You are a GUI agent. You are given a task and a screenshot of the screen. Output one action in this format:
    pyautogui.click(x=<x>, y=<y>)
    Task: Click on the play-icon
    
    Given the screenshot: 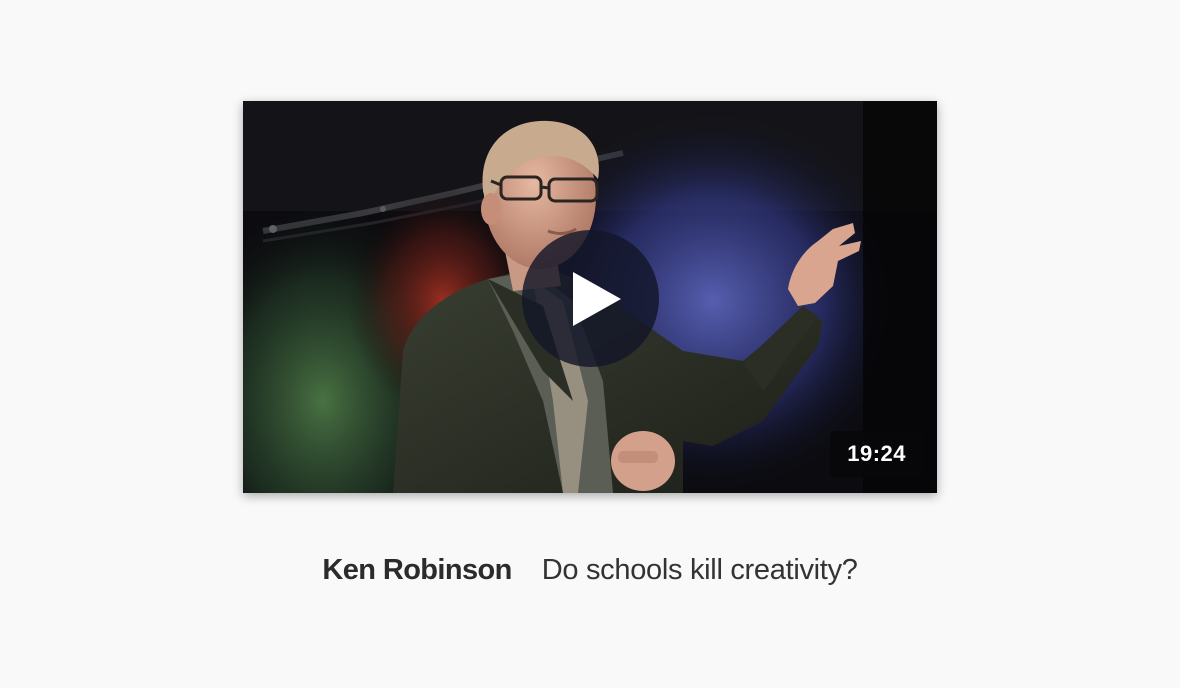 What is the action you would take?
    pyautogui.click(x=596, y=298)
    